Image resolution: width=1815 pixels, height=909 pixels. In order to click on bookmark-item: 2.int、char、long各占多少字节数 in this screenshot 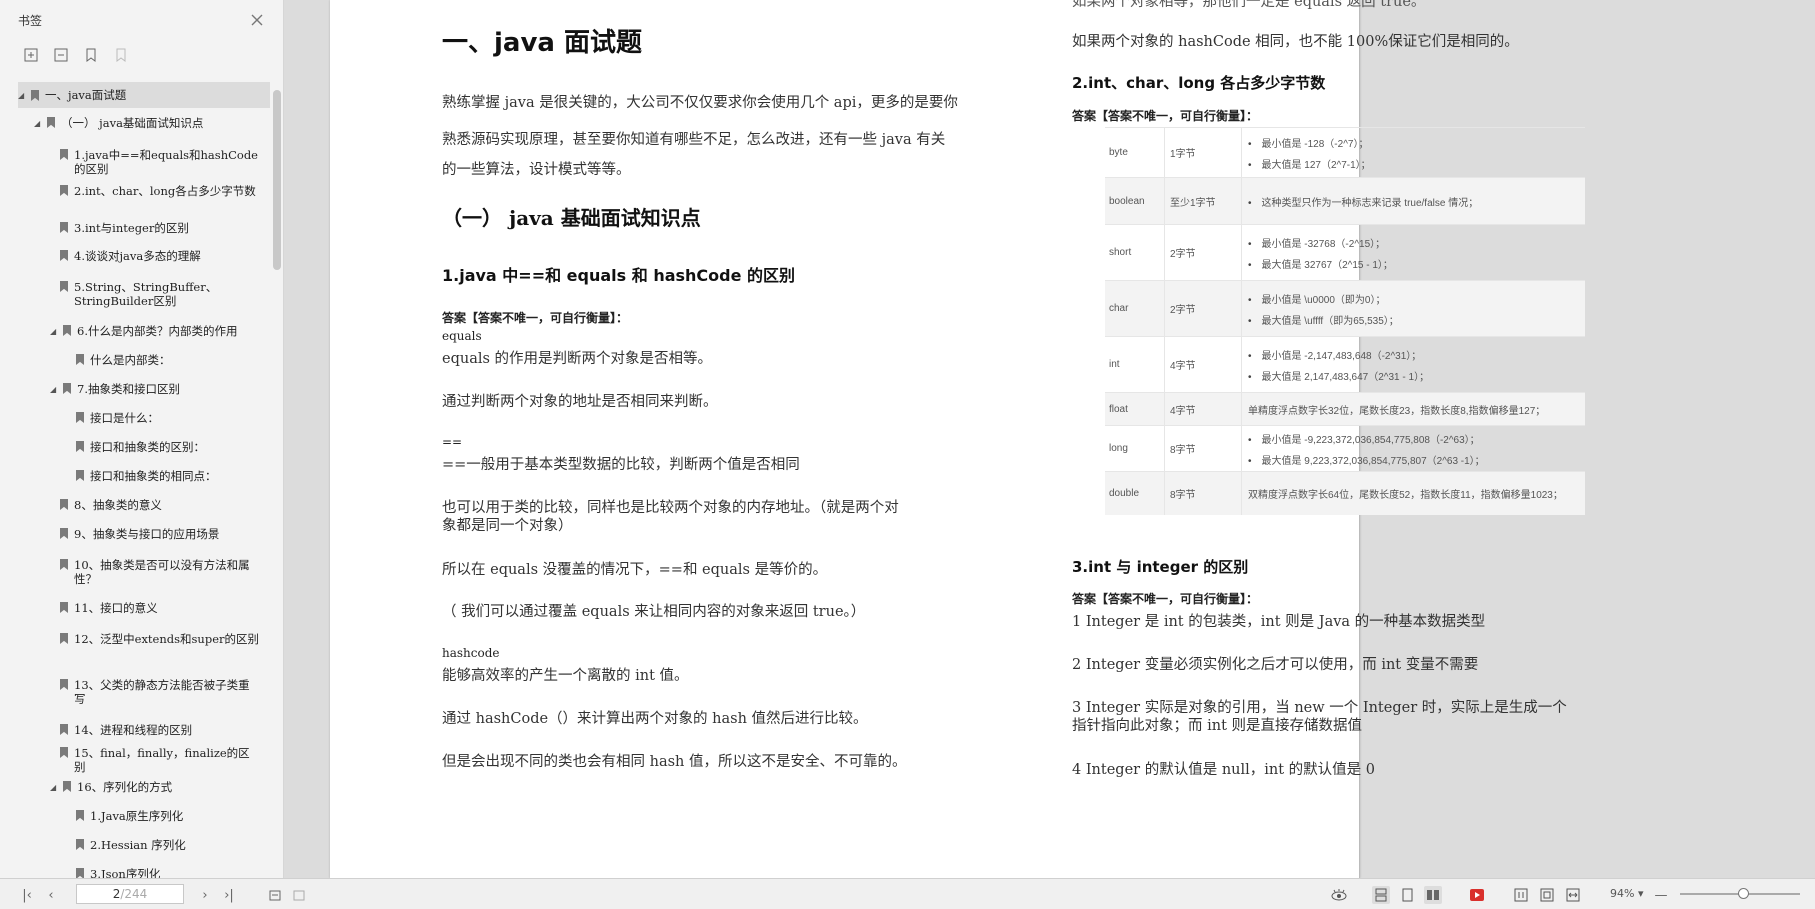, I will do `click(160, 191)`.